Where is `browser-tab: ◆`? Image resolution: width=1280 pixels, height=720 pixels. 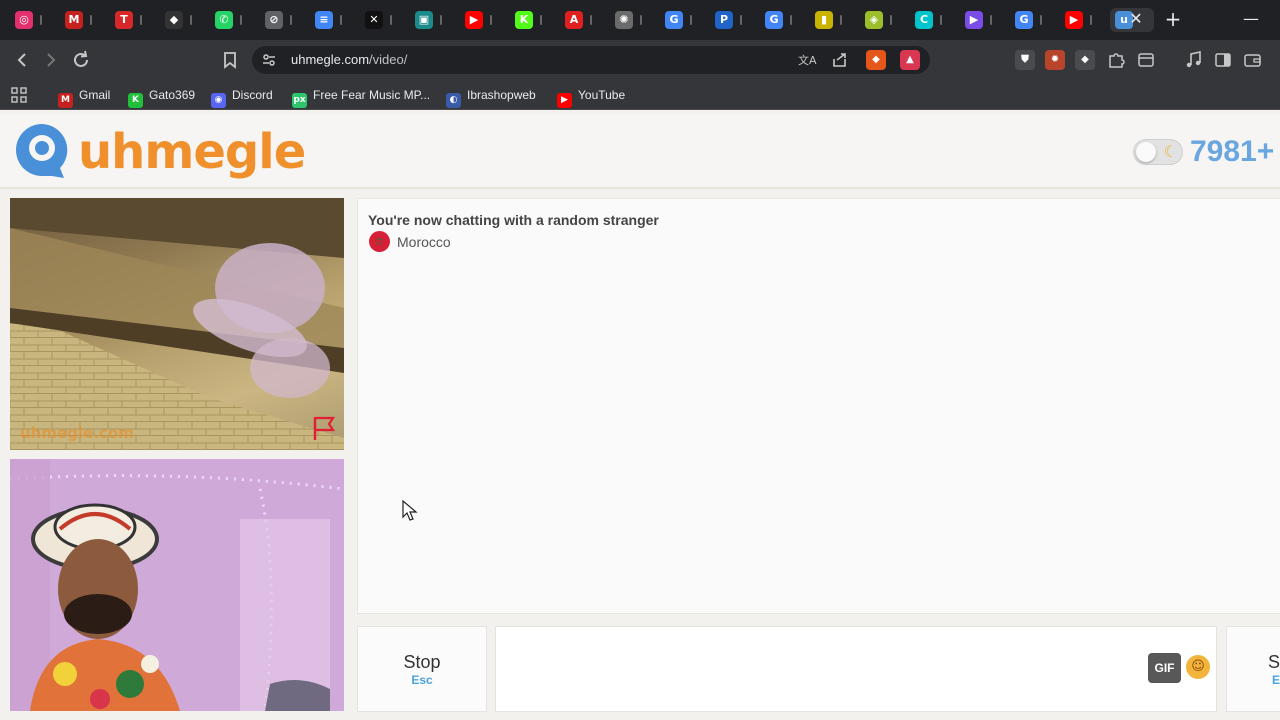
browser-tab: ◆ is located at coordinates (183, 20).